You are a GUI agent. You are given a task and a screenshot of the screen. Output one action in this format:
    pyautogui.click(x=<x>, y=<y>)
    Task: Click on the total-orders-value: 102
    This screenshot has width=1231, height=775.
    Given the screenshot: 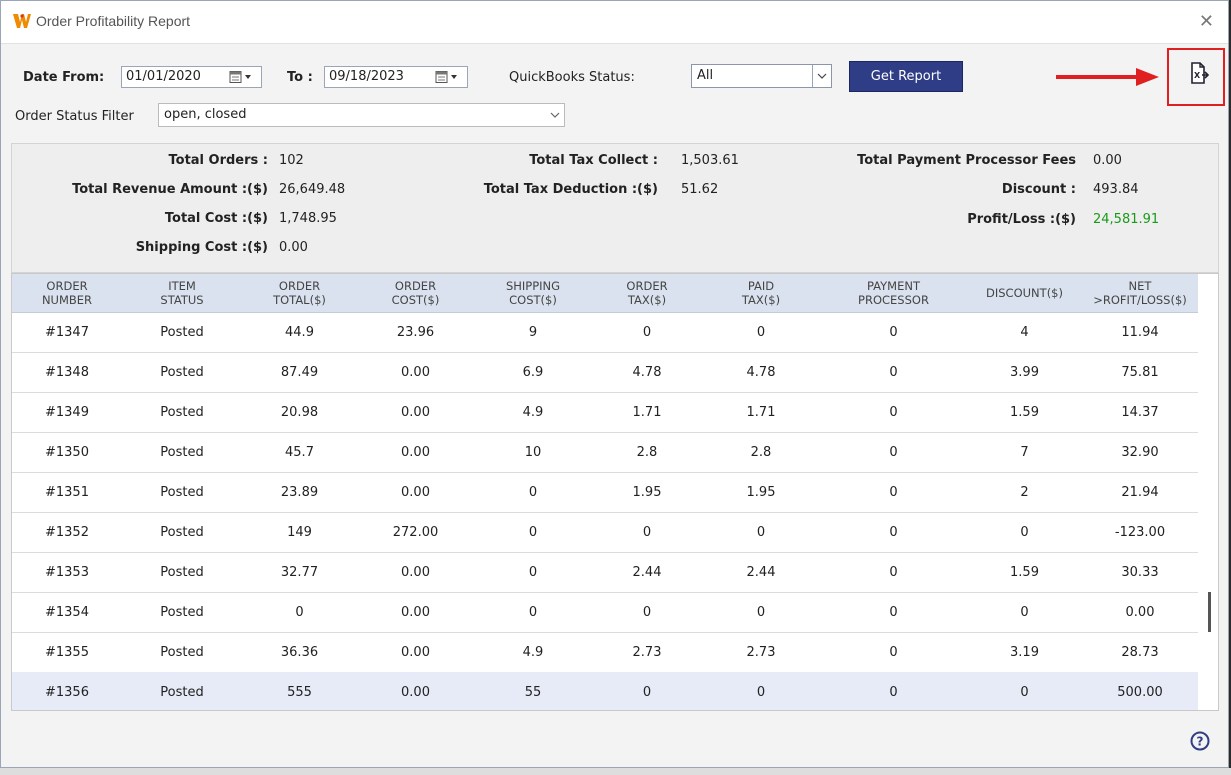 What is the action you would take?
    pyautogui.click(x=291, y=160)
    